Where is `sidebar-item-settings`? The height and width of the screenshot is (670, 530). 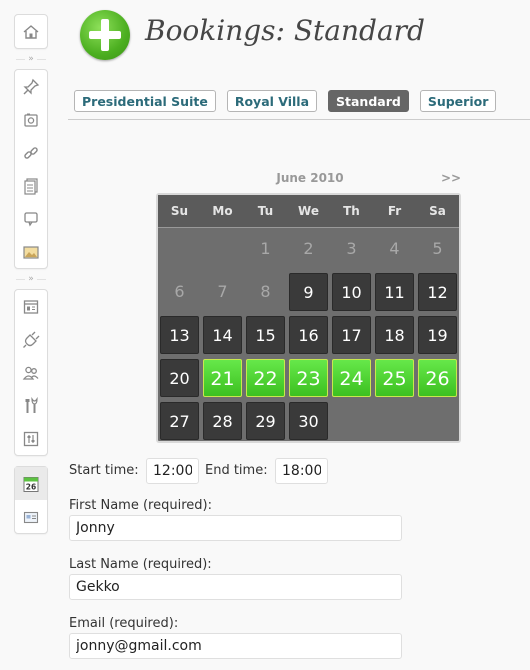 sidebar-item-settings is located at coordinates (31, 438).